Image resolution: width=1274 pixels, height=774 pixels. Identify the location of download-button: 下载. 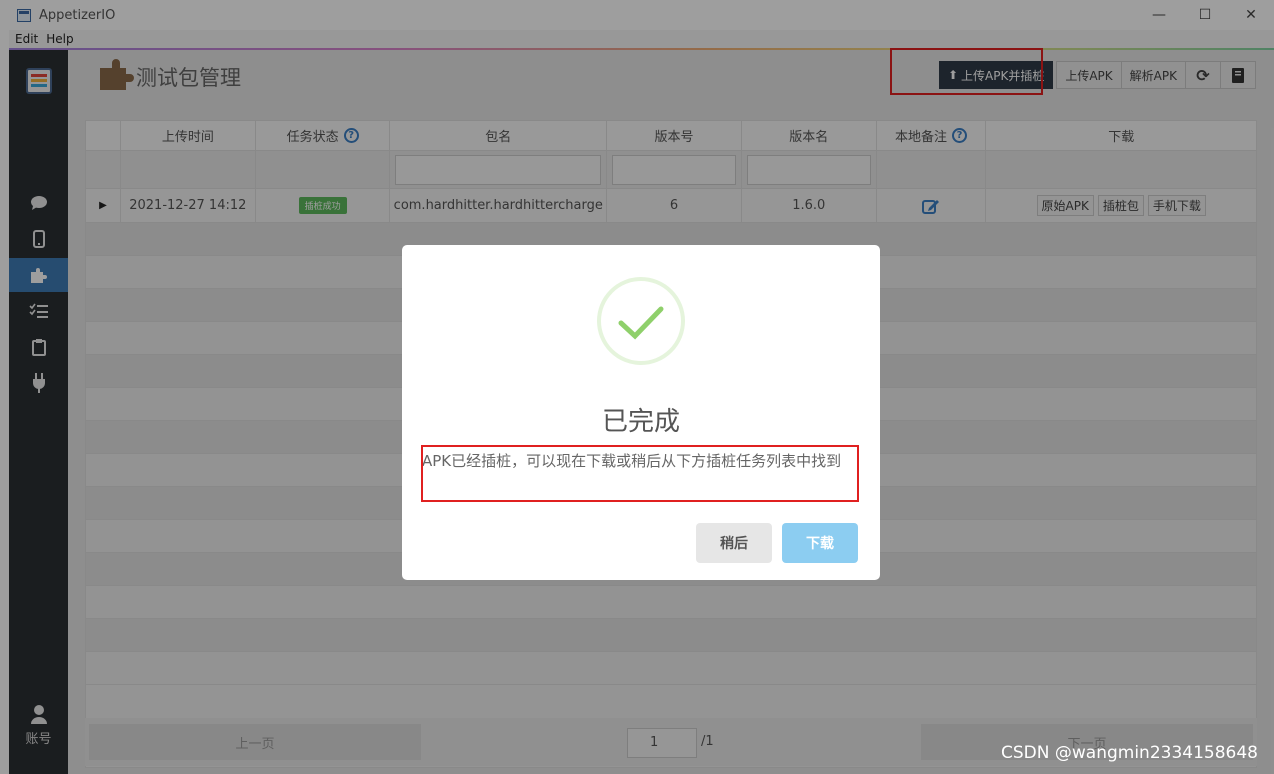
(820, 543).